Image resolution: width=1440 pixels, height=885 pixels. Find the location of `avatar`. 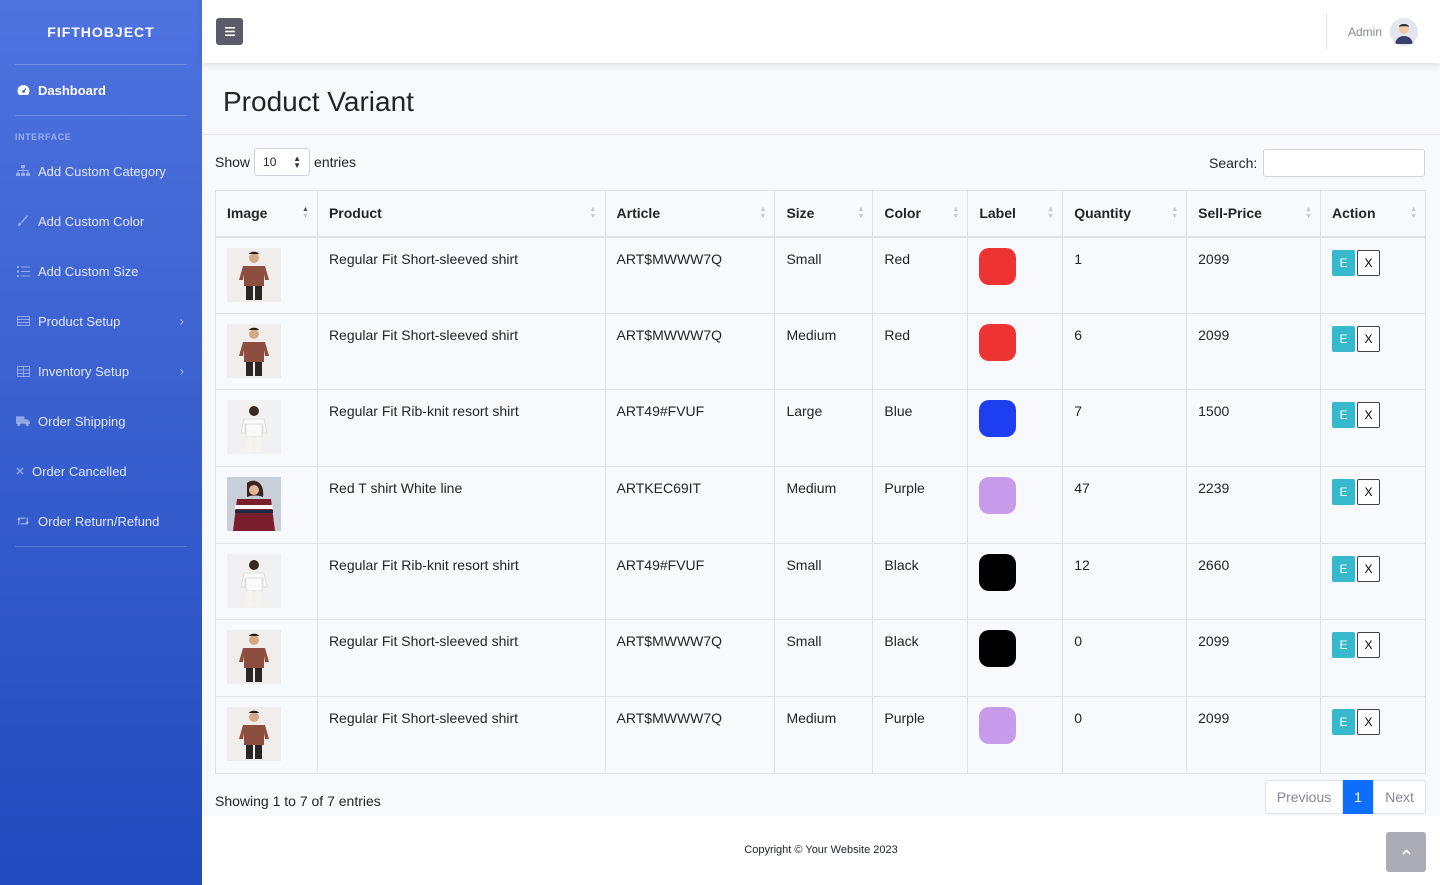

avatar is located at coordinates (1404, 32).